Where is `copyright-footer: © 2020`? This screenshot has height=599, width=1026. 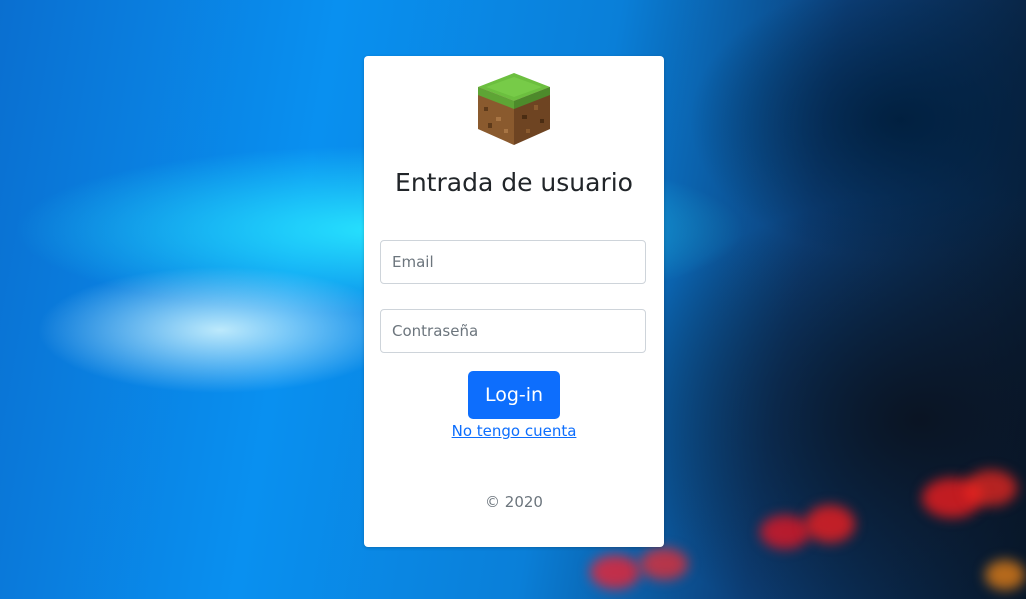
copyright-footer: © 2020 is located at coordinates (514, 502).